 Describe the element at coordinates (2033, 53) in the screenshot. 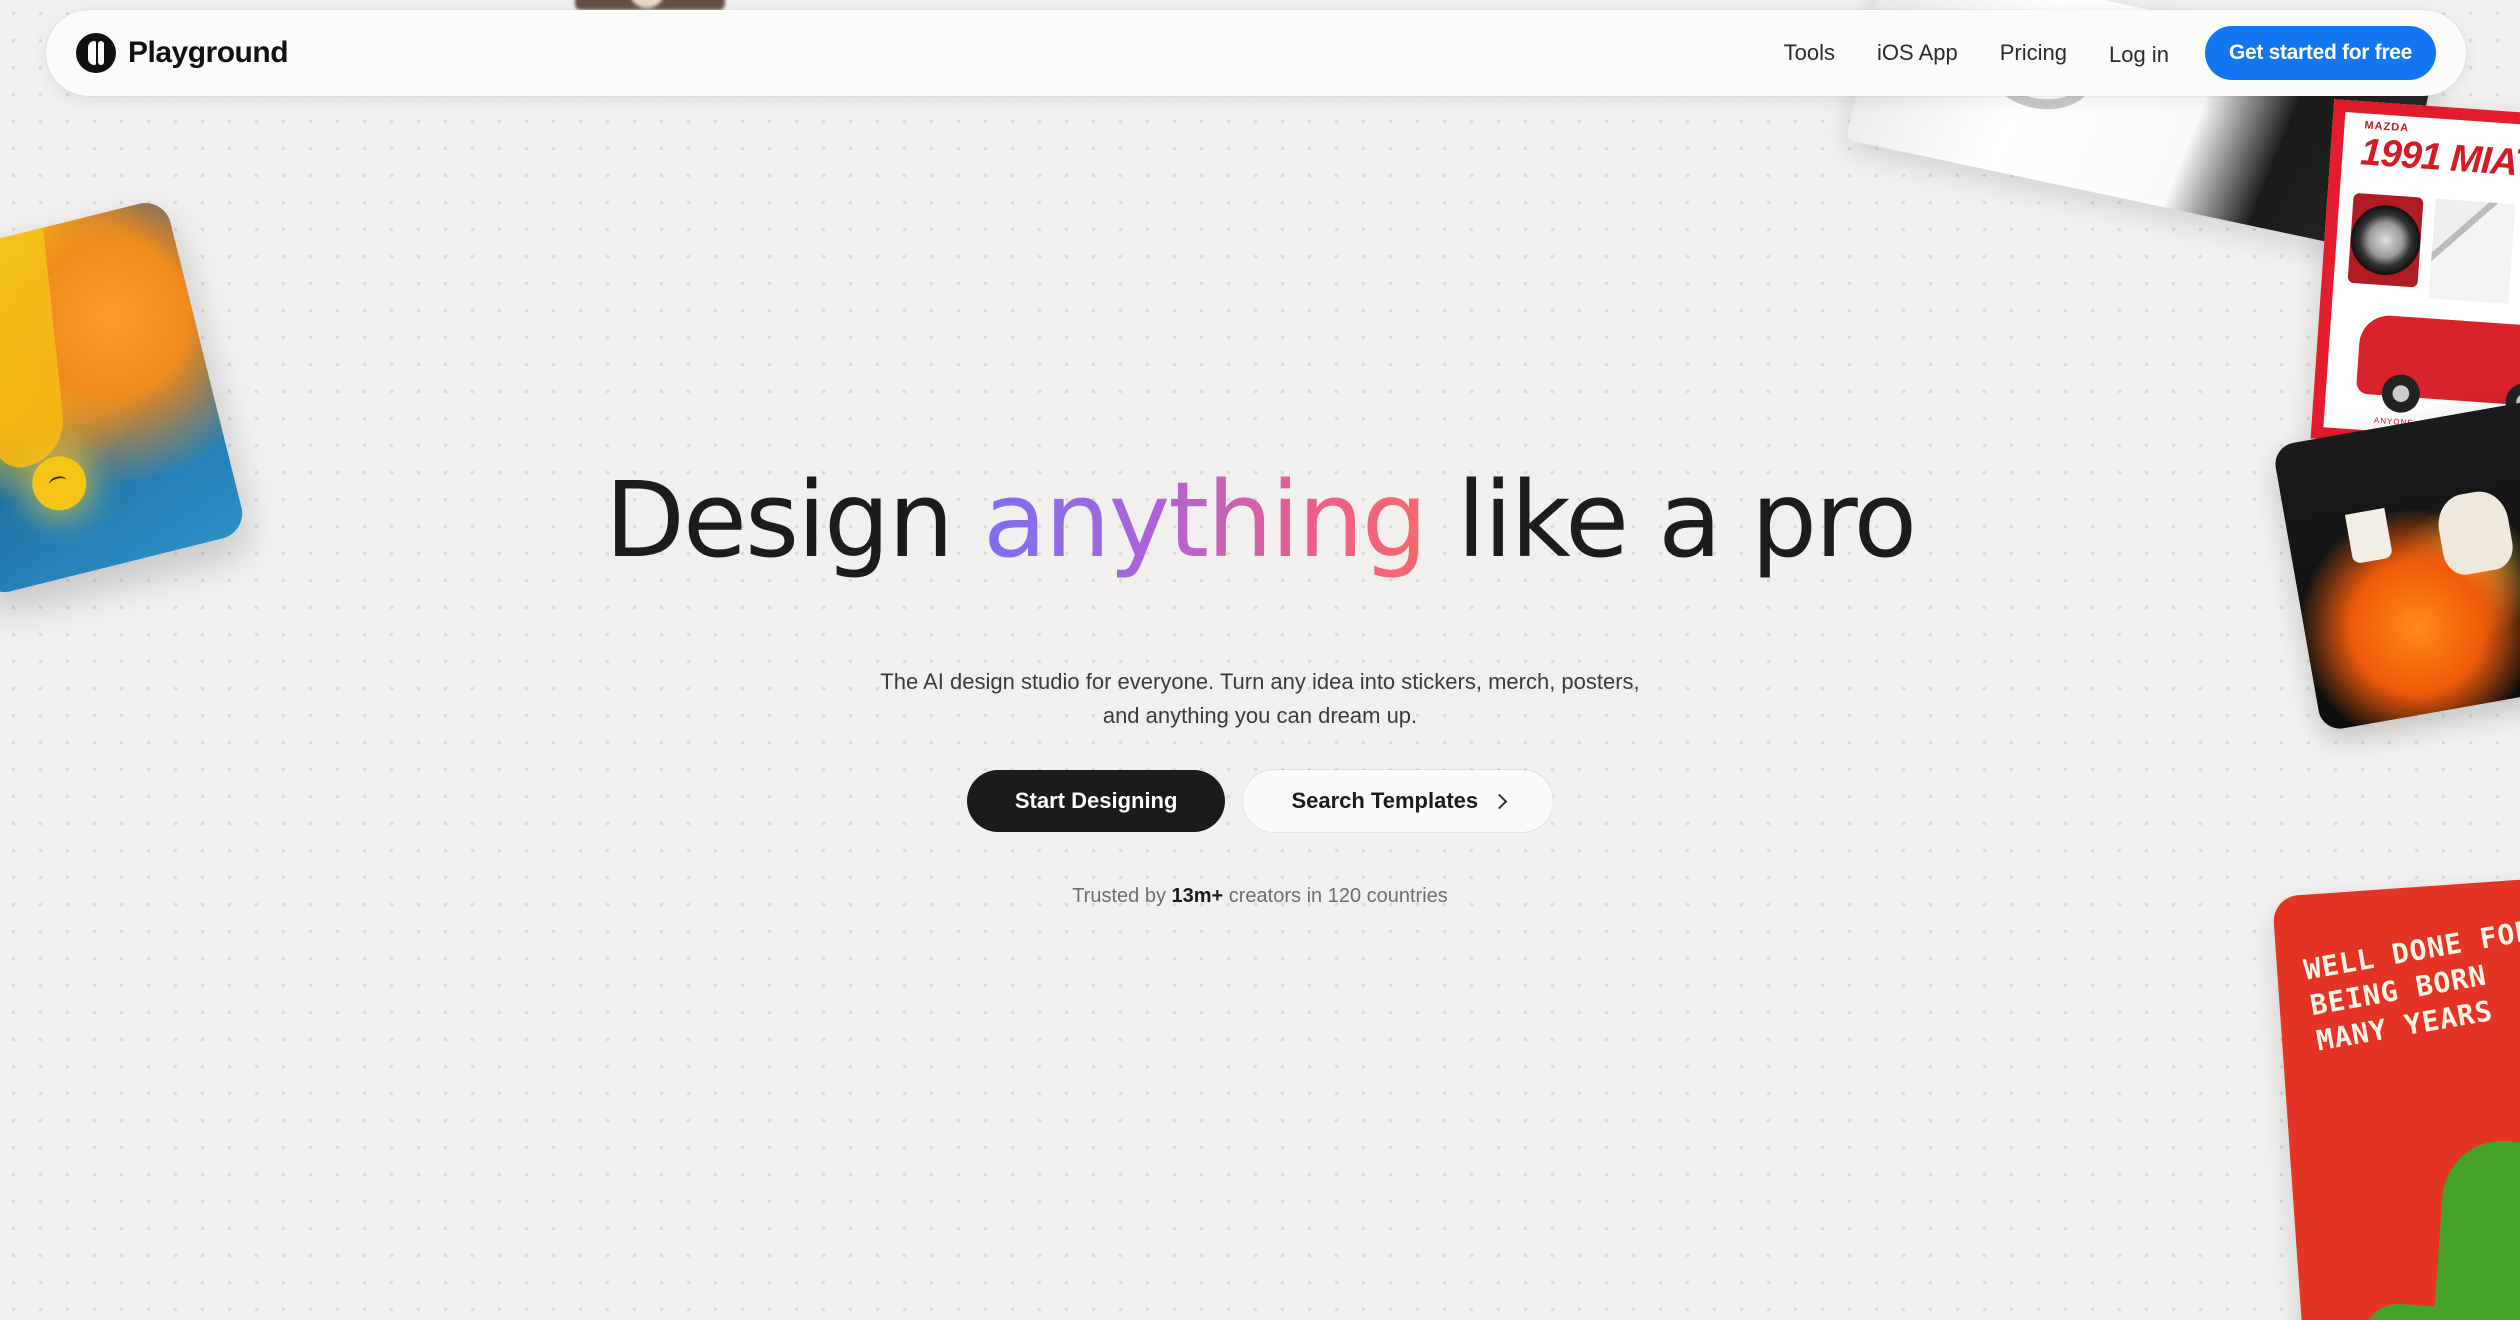

I see `nav-link-pricing: Pricing` at that location.